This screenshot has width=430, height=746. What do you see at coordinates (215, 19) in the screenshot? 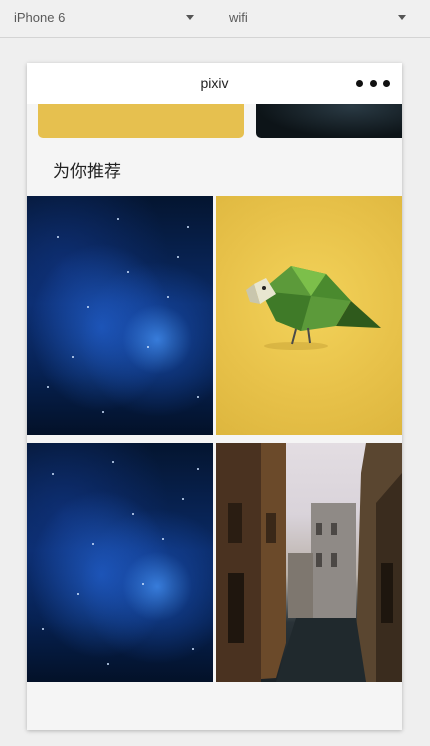
I see `device-toolbar: iPhone 6 wifi` at bounding box center [215, 19].